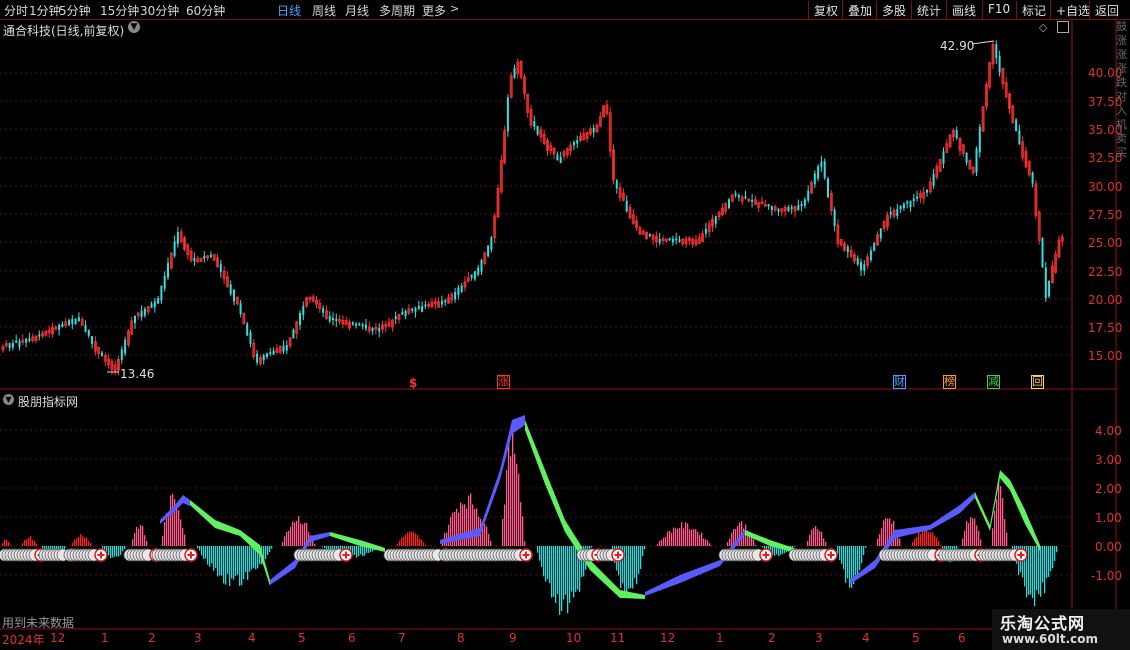  Describe the element at coordinates (45, 10) in the screenshot. I see `tab-1min: 1分钟` at that location.